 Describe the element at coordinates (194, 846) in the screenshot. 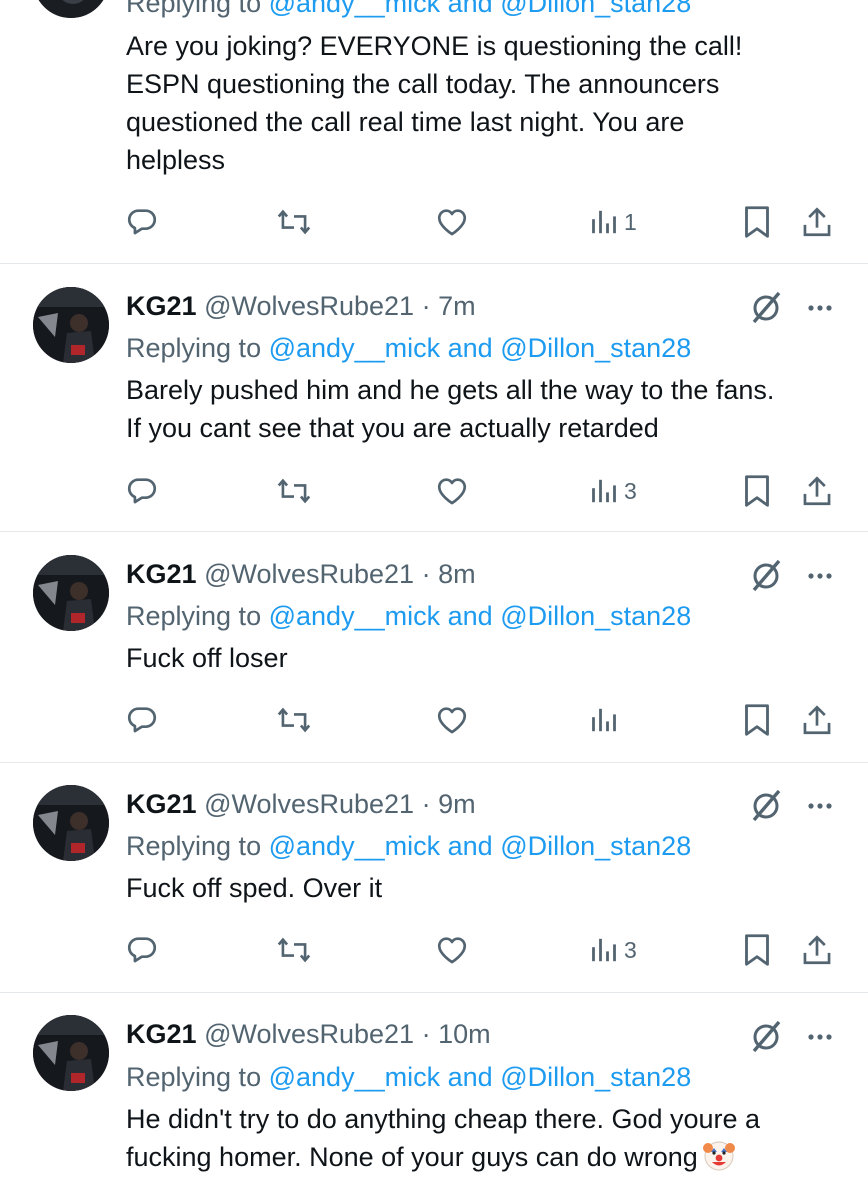

I see `replying-to-text: Replying to` at that location.